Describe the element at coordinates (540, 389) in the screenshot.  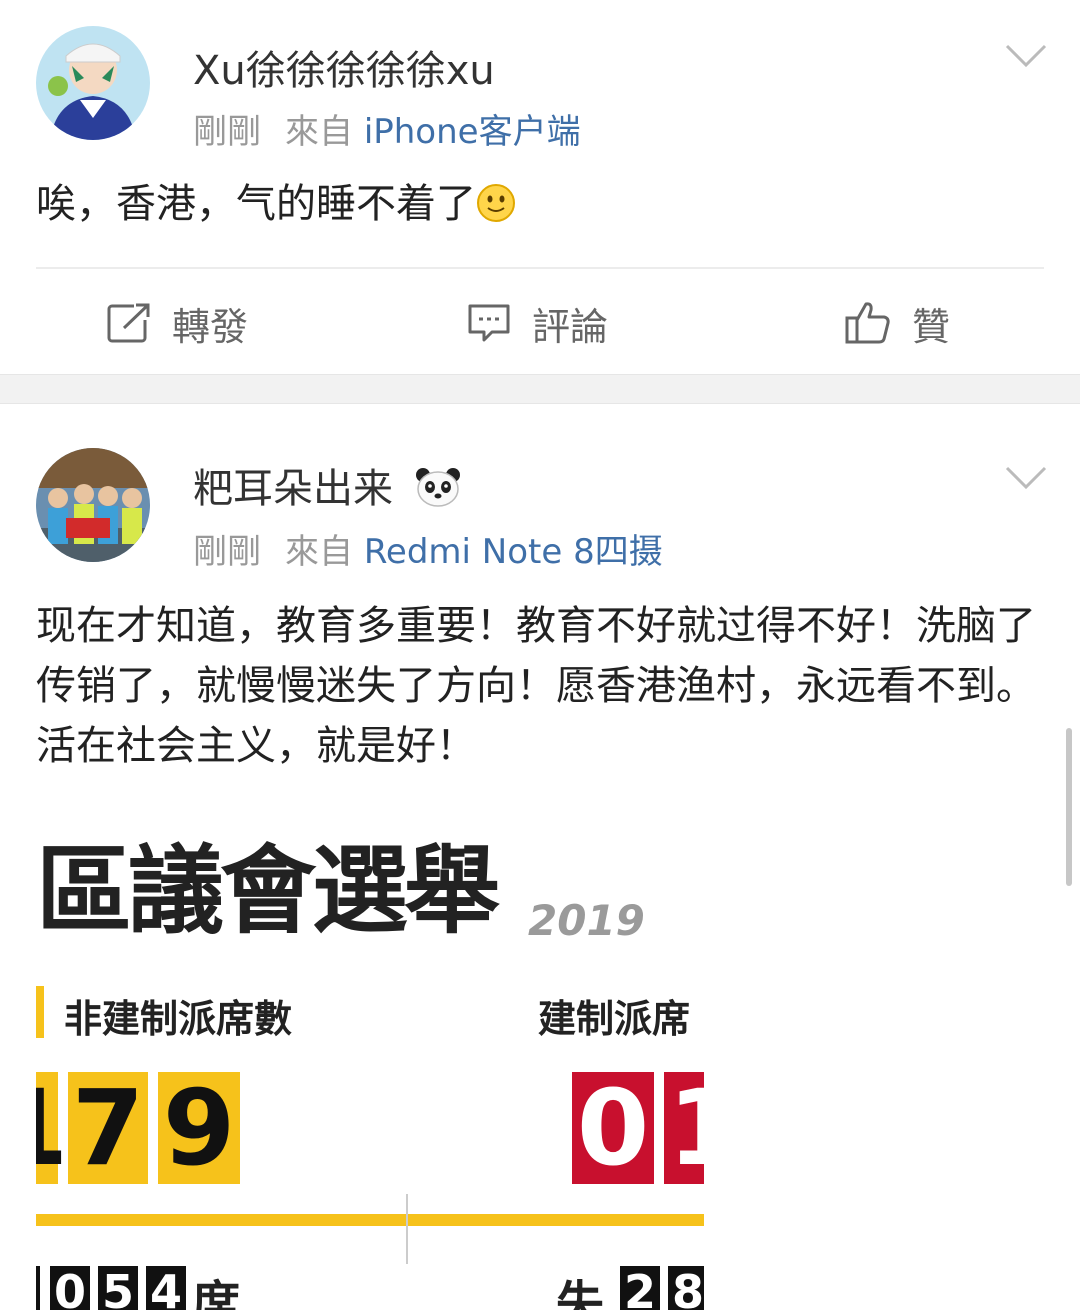
I see `post-separator` at that location.